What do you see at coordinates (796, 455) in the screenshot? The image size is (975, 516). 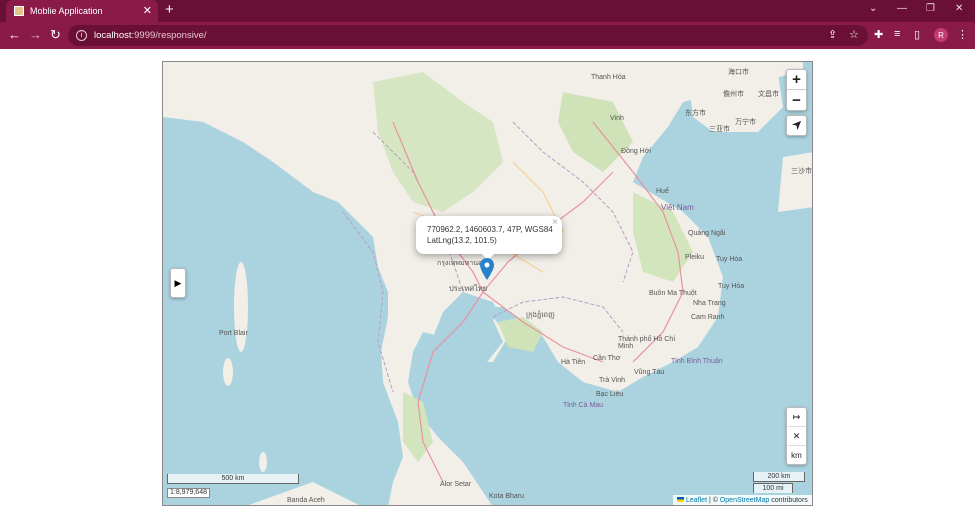 I see `measure-unit-button: km` at bounding box center [796, 455].